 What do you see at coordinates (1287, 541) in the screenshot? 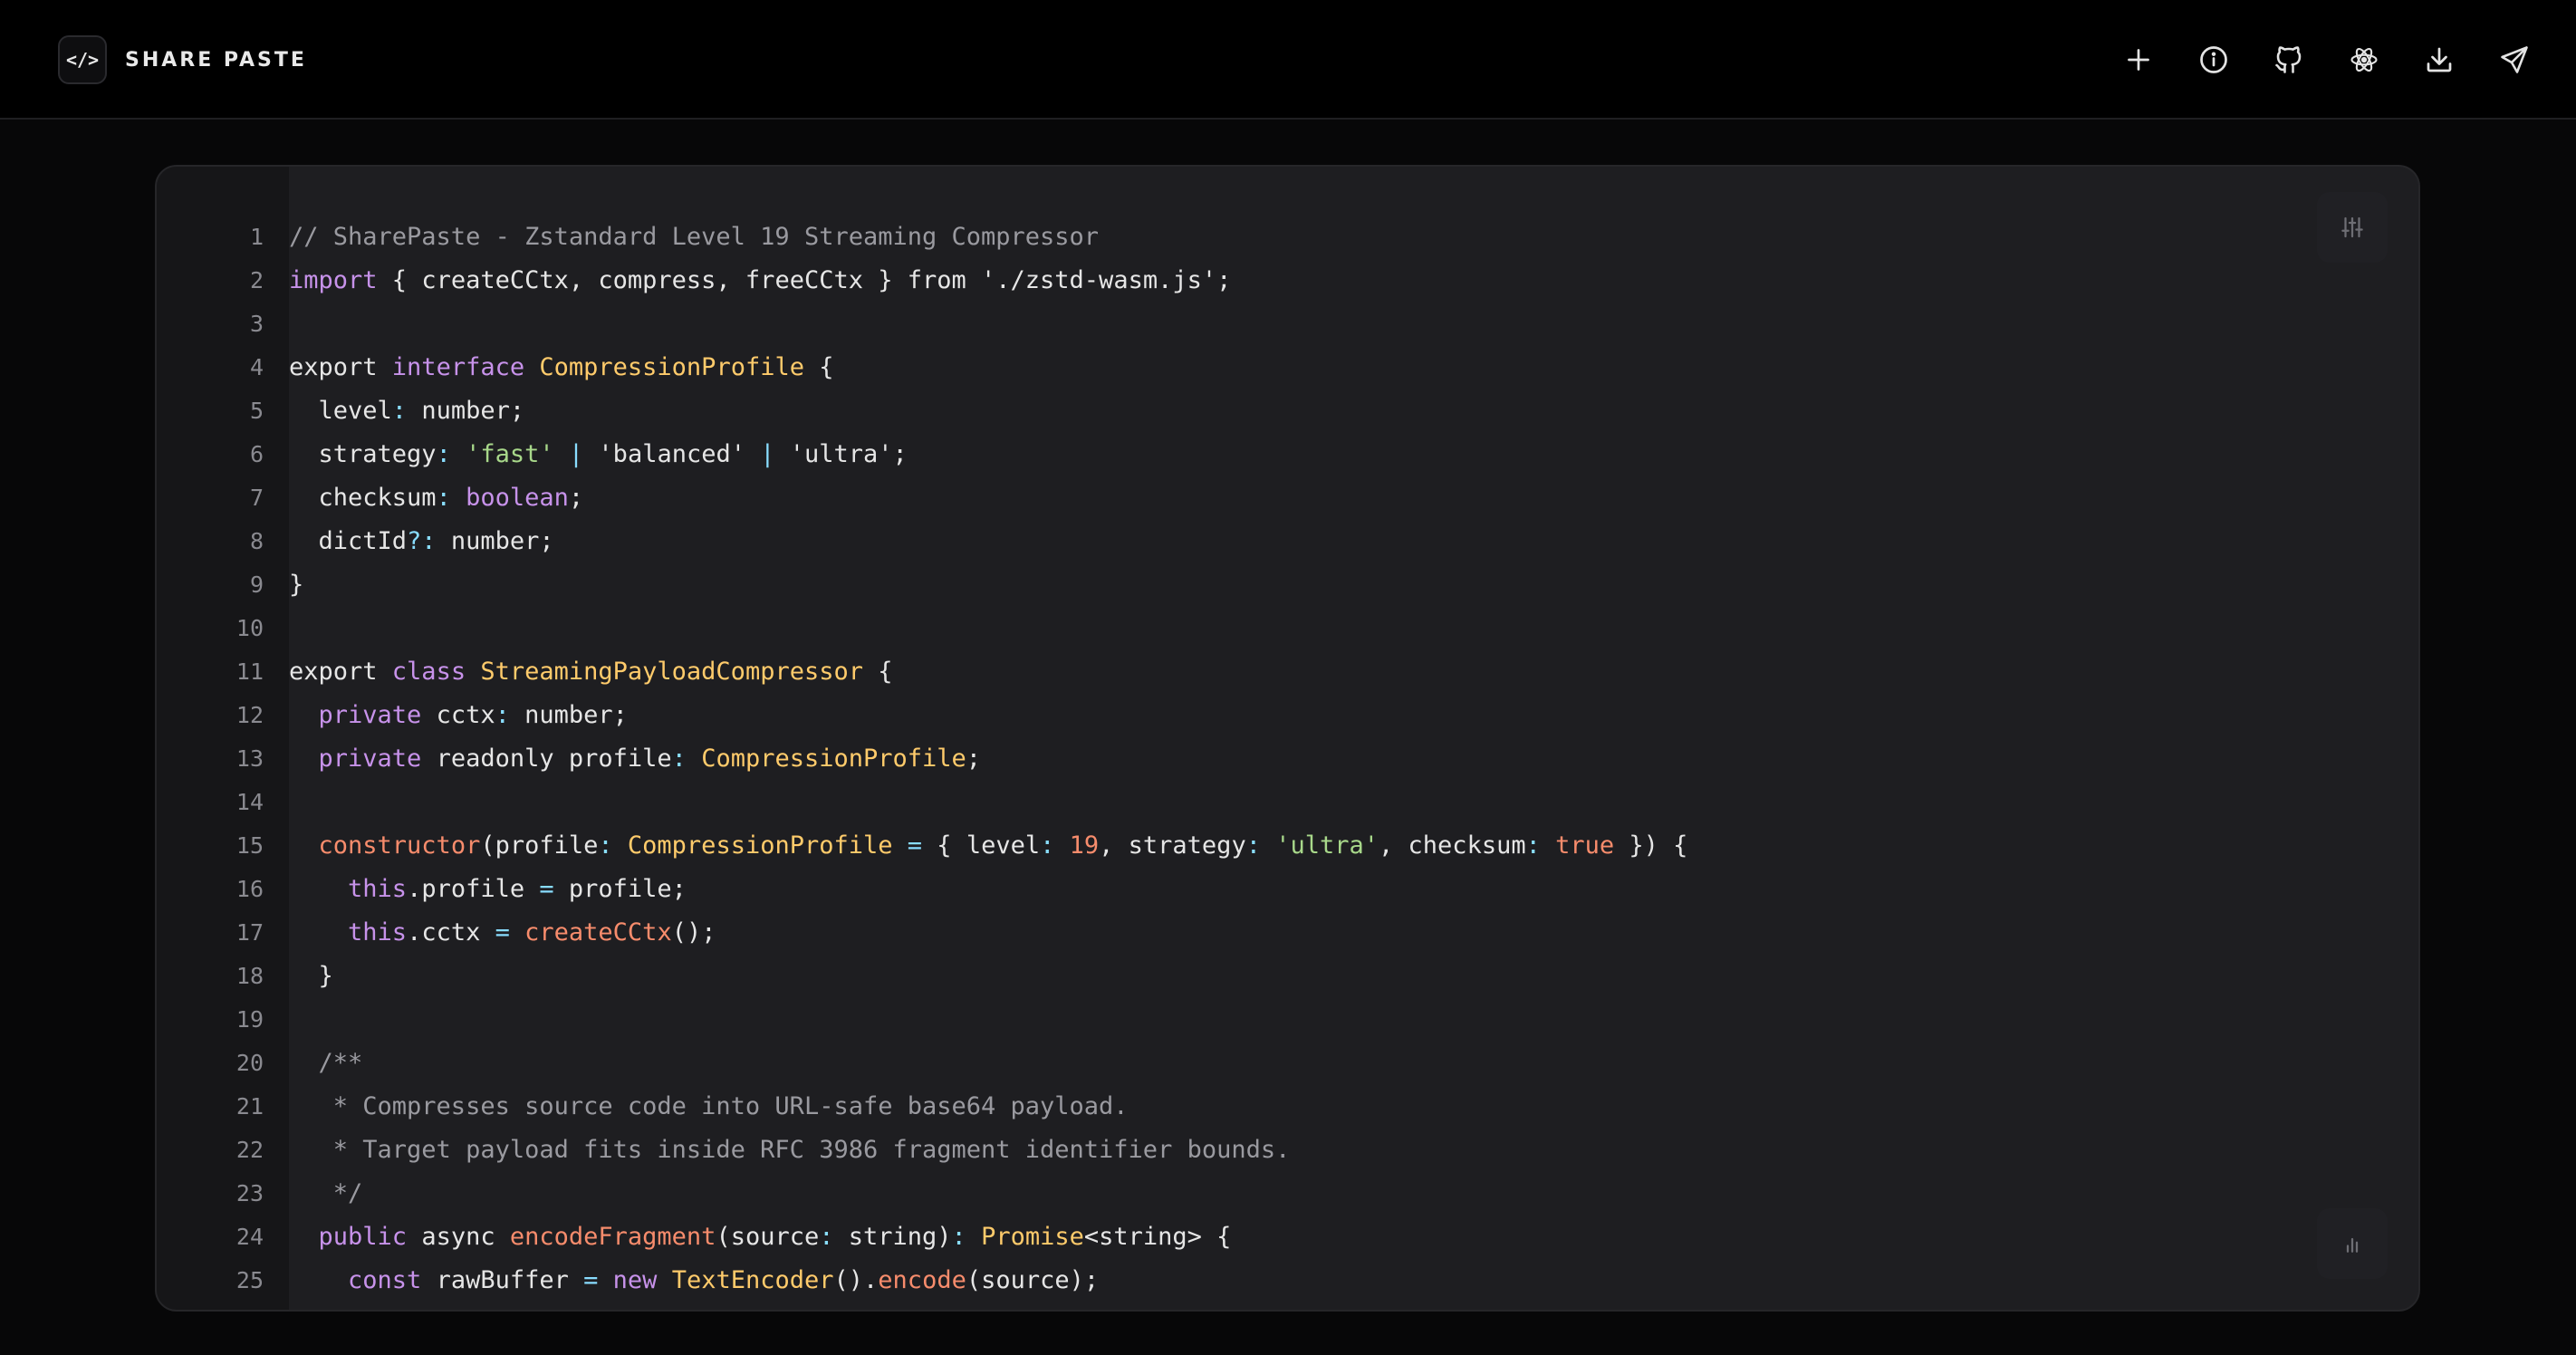
I see `code-line: 8 dictId?: number;` at bounding box center [1287, 541].